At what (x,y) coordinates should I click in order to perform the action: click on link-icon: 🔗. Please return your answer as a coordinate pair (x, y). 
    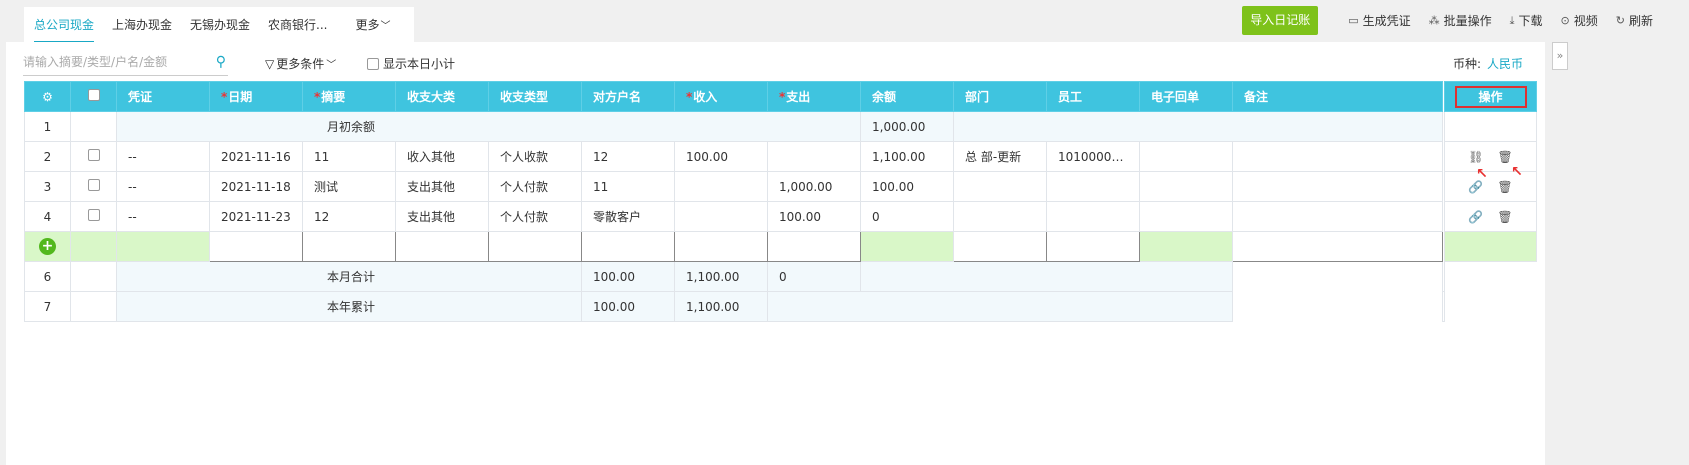
    Looking at the image, I should click on (1475, 217).